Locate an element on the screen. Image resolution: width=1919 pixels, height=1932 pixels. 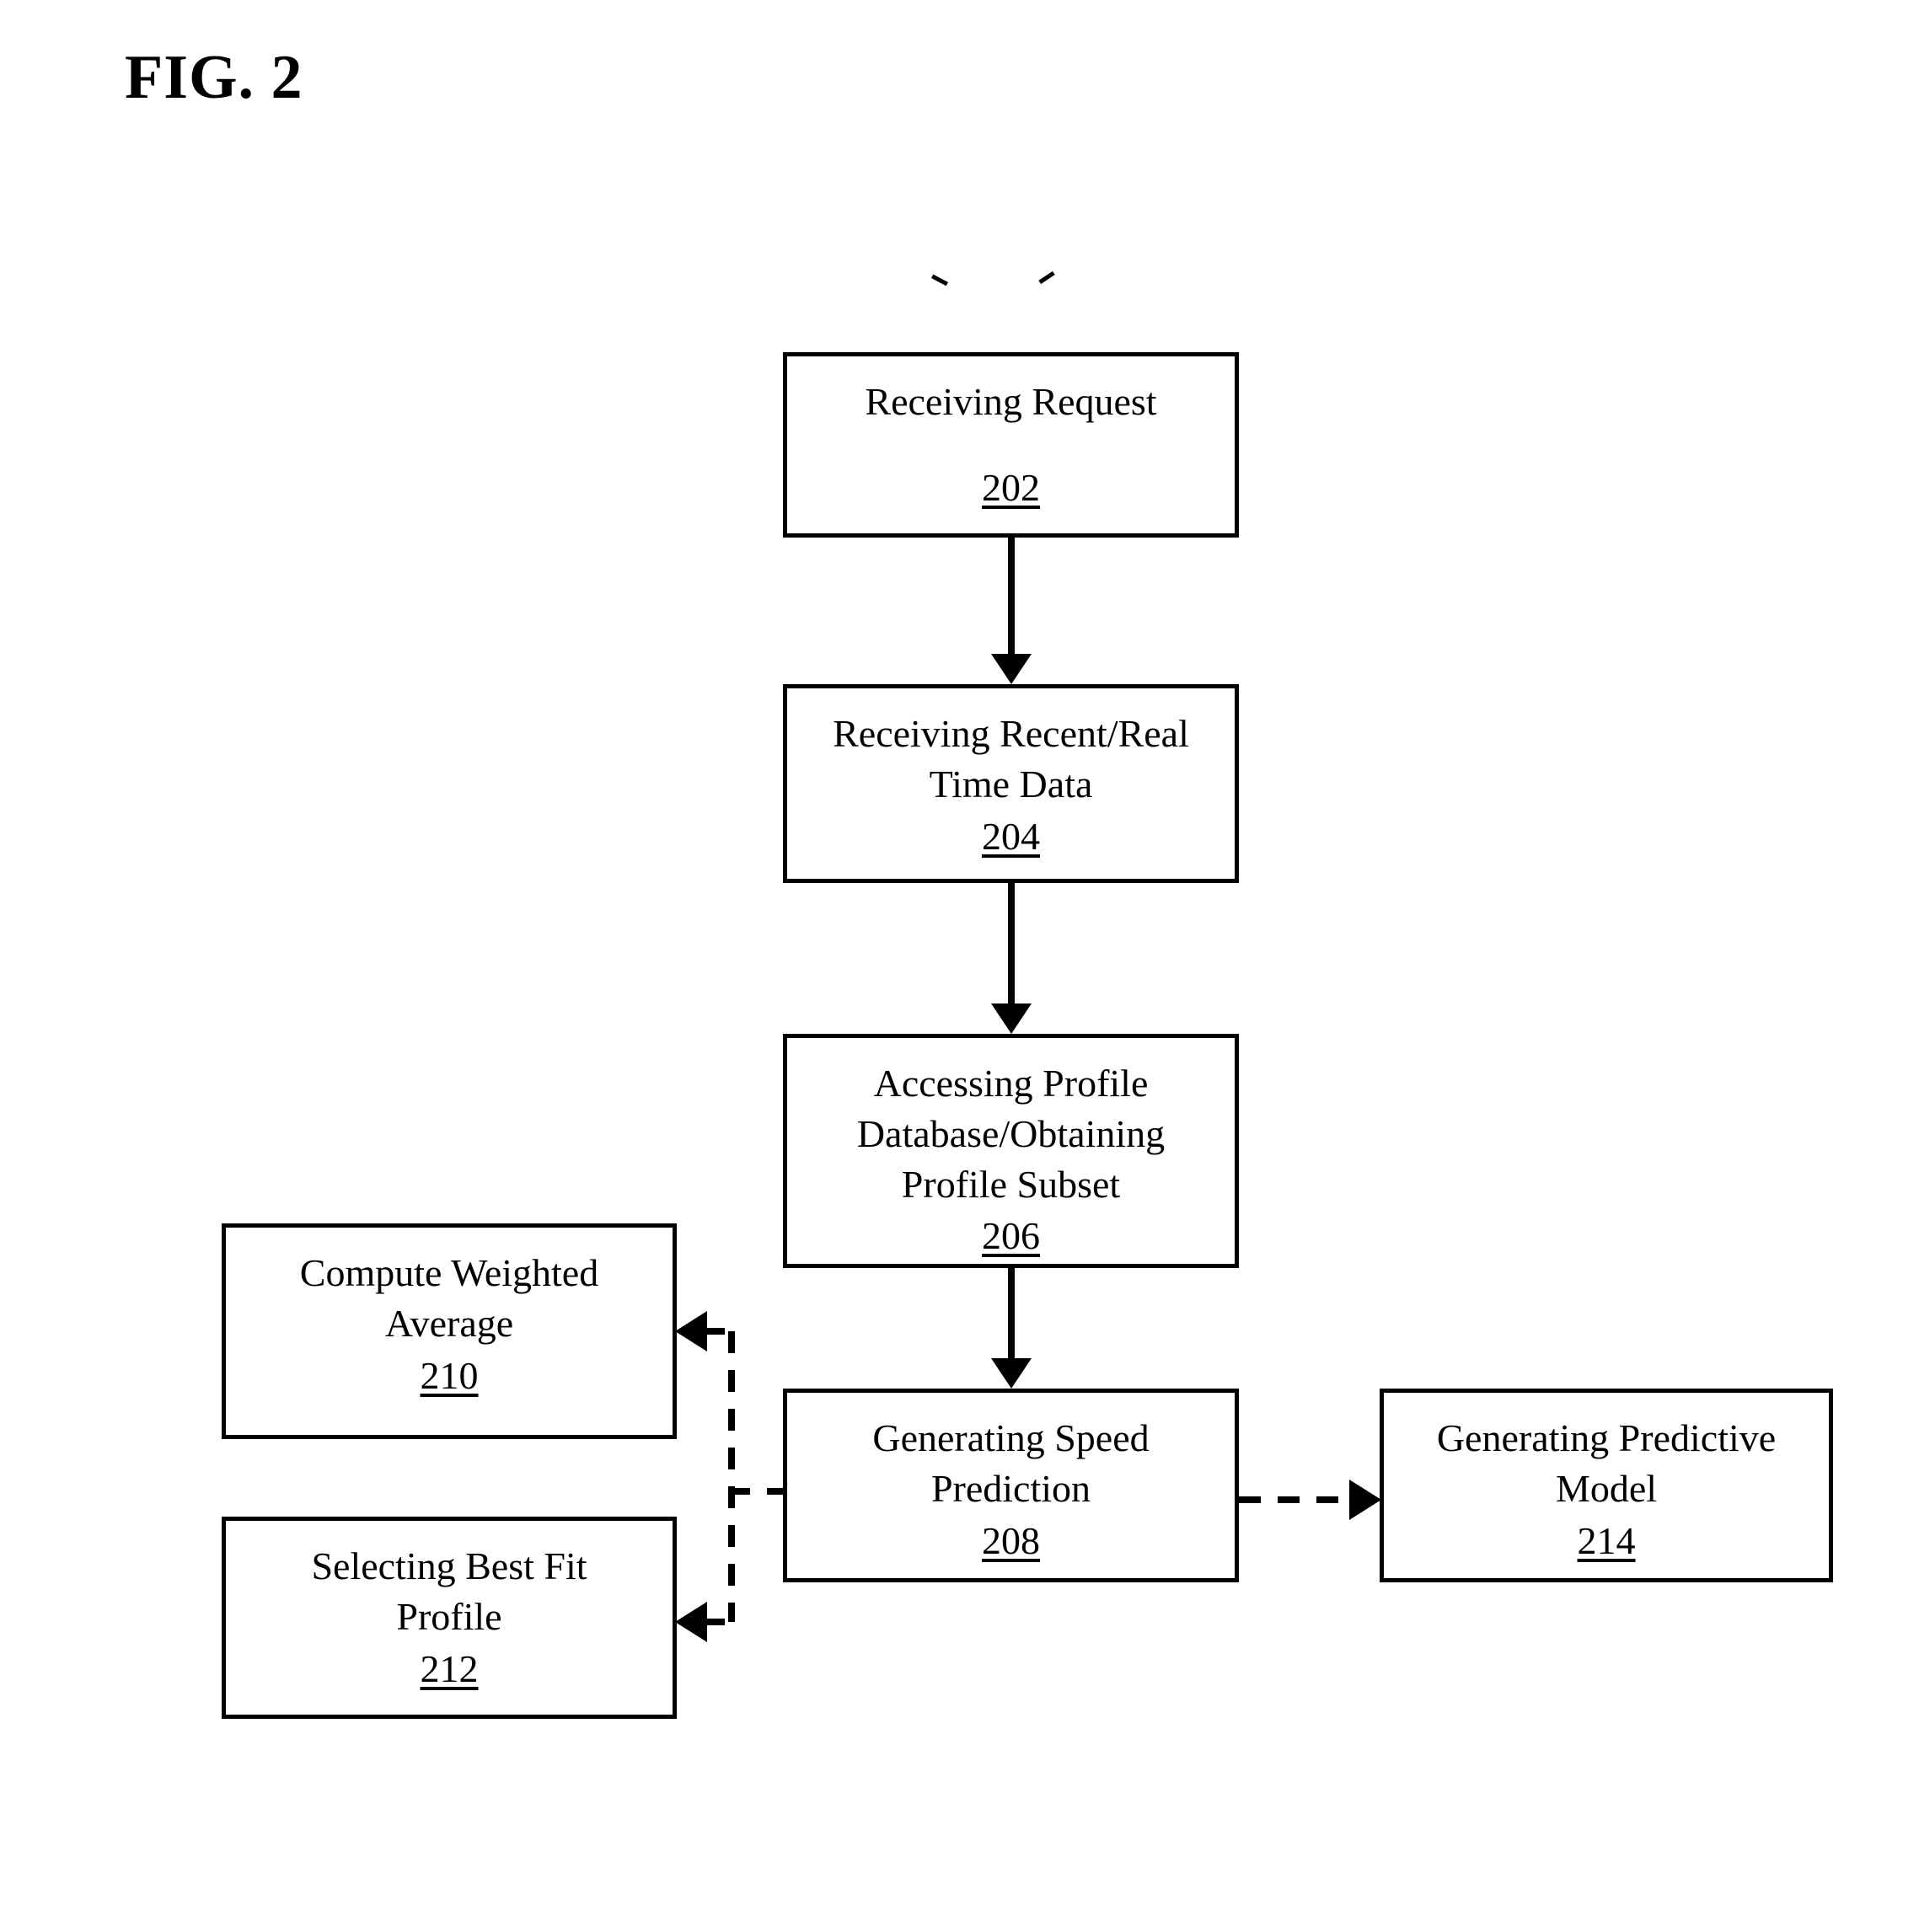
edge-206-208-line is located at coordinates (1012, 1313).